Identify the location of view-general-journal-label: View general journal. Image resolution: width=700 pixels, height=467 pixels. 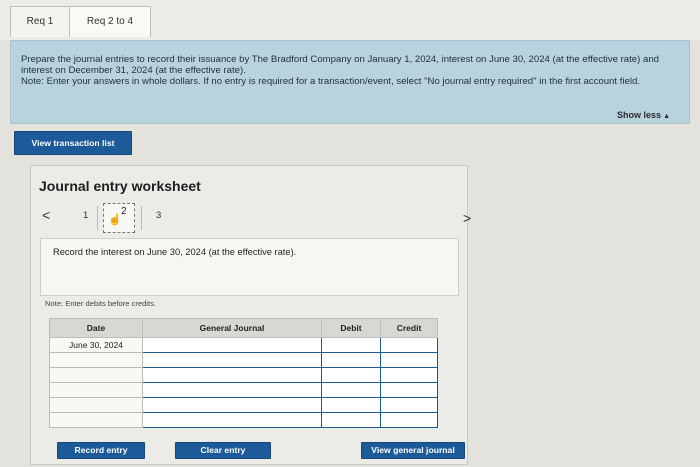
(413, 450).